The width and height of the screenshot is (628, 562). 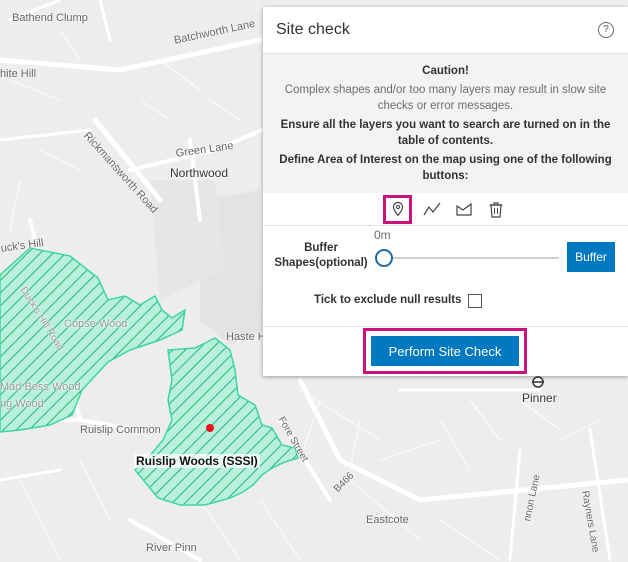 I want to click on perform-site-check-highlight: Perform Site Check, so click(x=445, y=351).